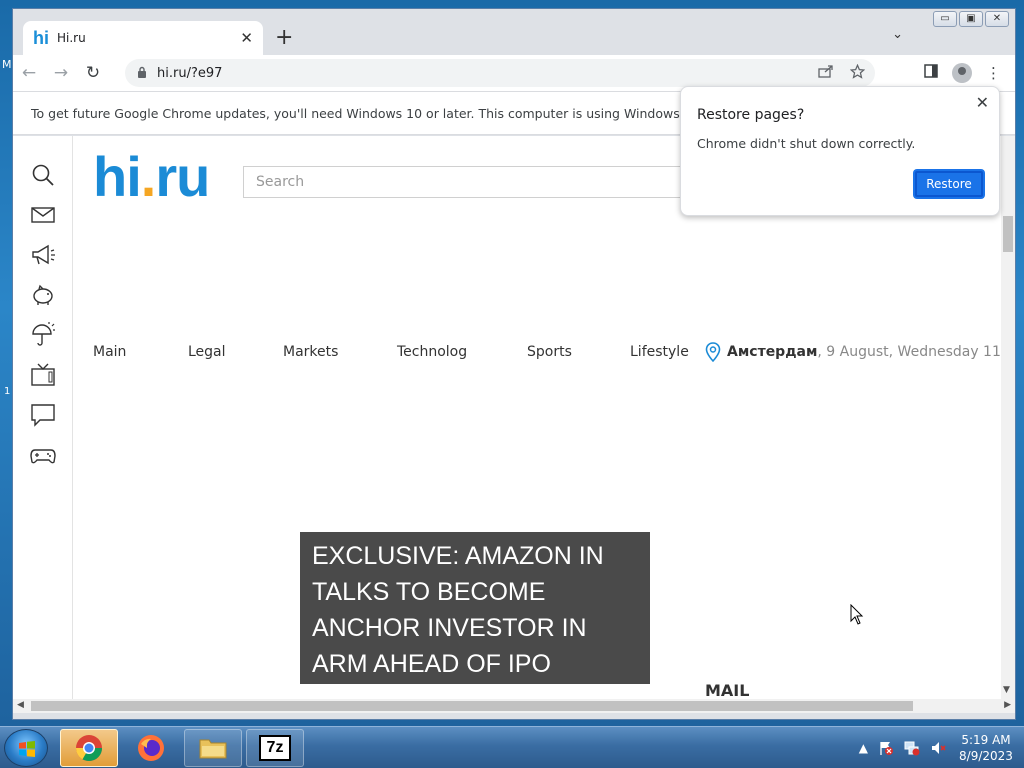  What do you see at coordinates (713, 352) in the screenshot?
I see `location-pin-icon` at bounding box center [713, 352].